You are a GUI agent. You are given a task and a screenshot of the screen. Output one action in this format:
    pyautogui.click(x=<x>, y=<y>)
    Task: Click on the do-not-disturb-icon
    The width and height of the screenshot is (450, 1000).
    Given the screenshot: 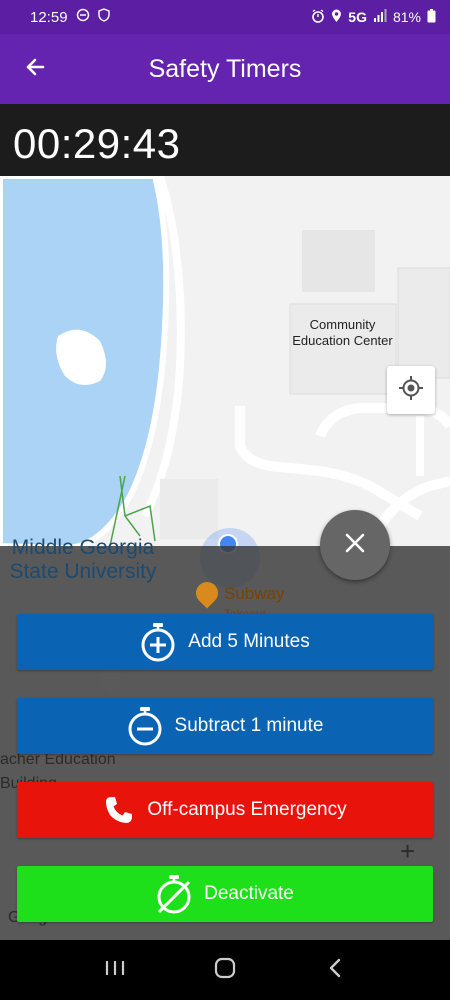 What is the action you would take?
    pyautogui.click(x=83, y=17)
    